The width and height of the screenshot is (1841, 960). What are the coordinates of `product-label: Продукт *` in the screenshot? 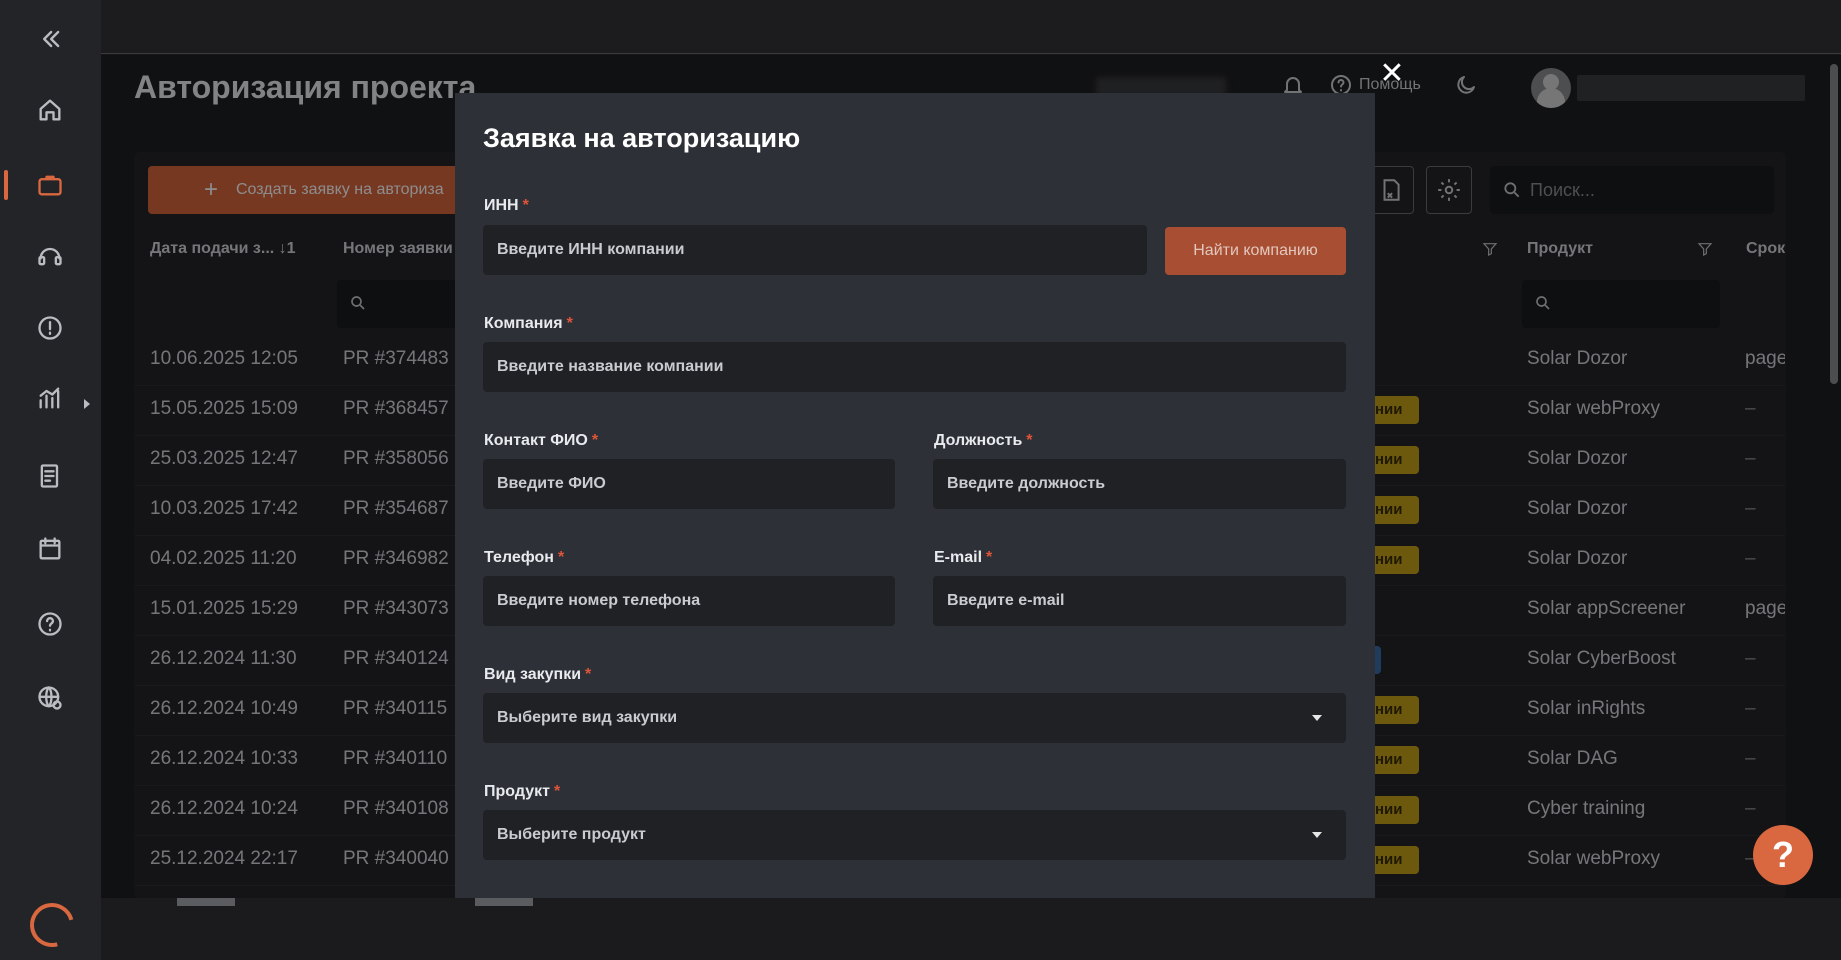 It's located at (522, 791).